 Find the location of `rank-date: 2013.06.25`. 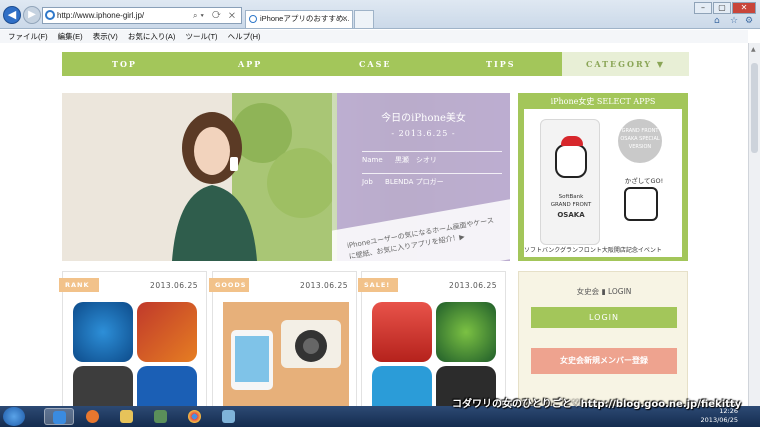

rank-date: 2013.06.25 is located at coordinates (174, 285).